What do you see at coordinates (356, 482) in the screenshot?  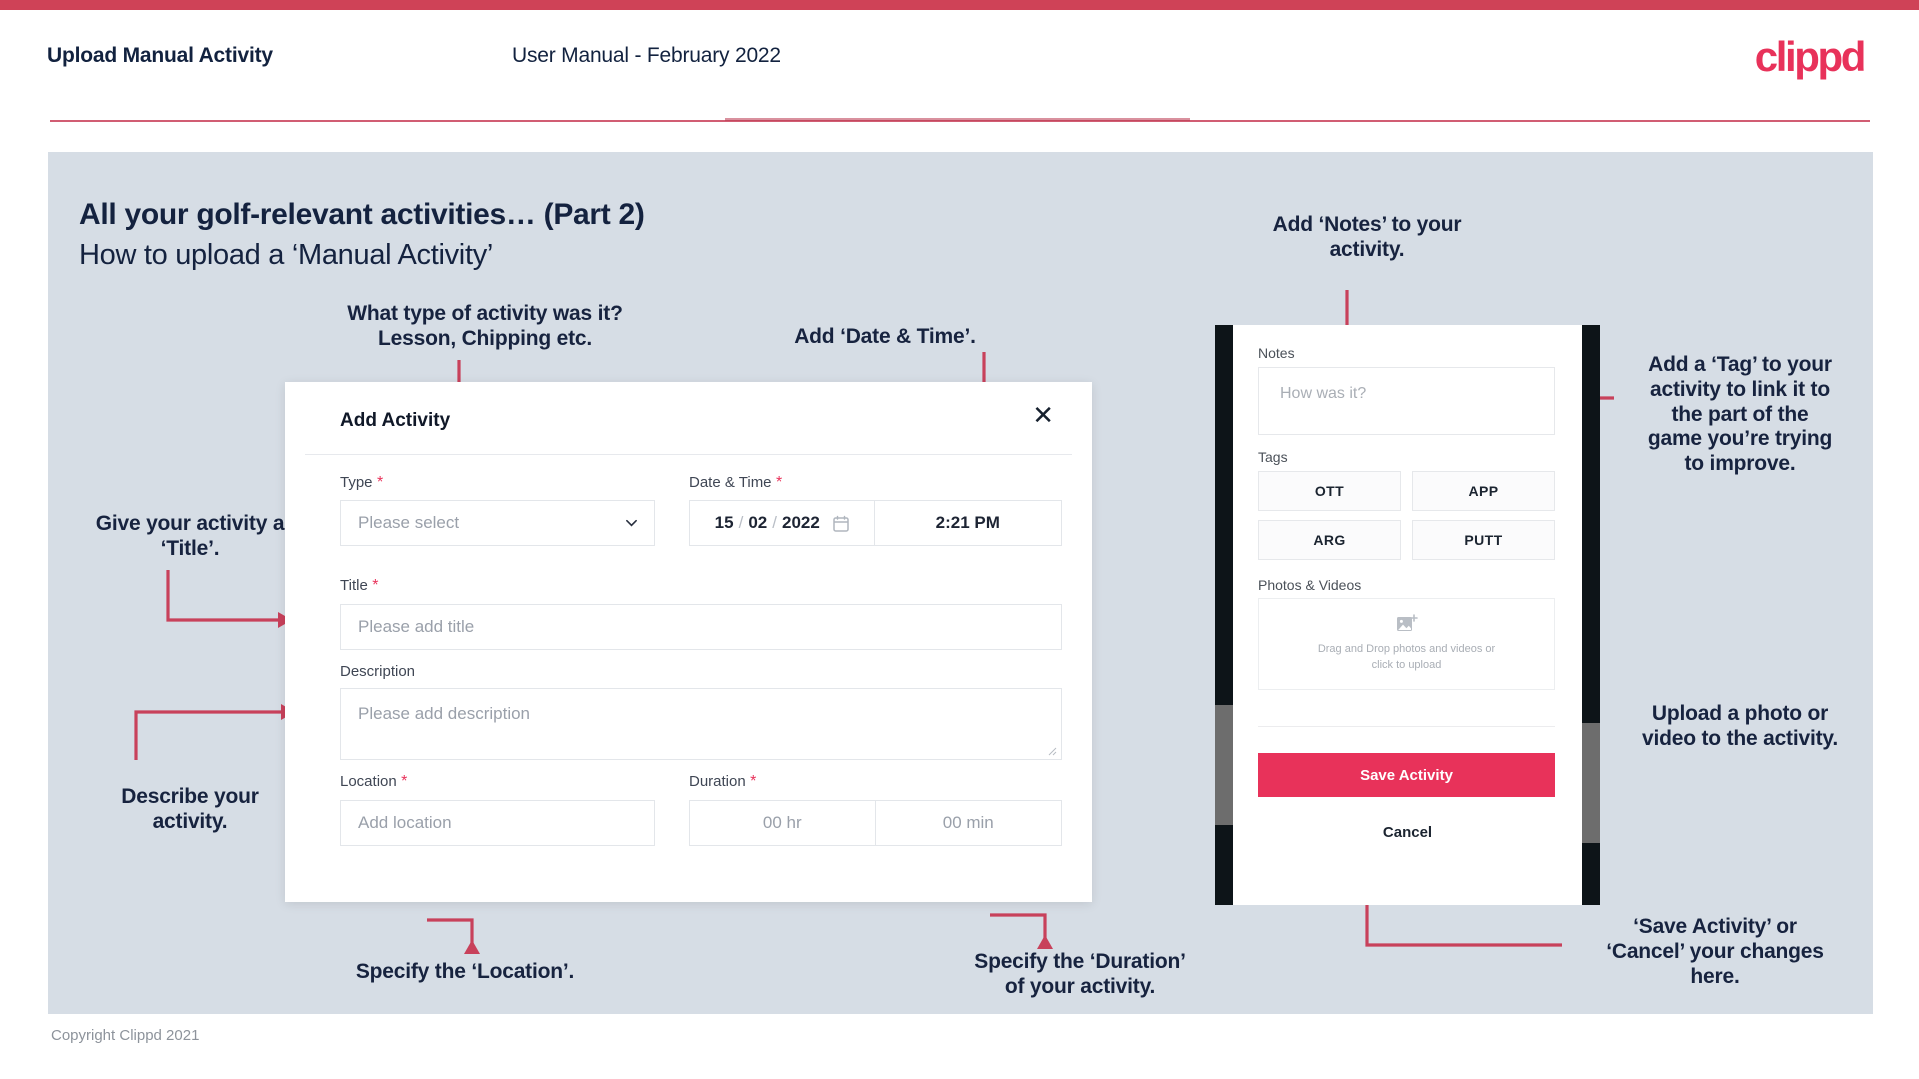 I see `type-label-text: Type` at bounding box center [356, 482].